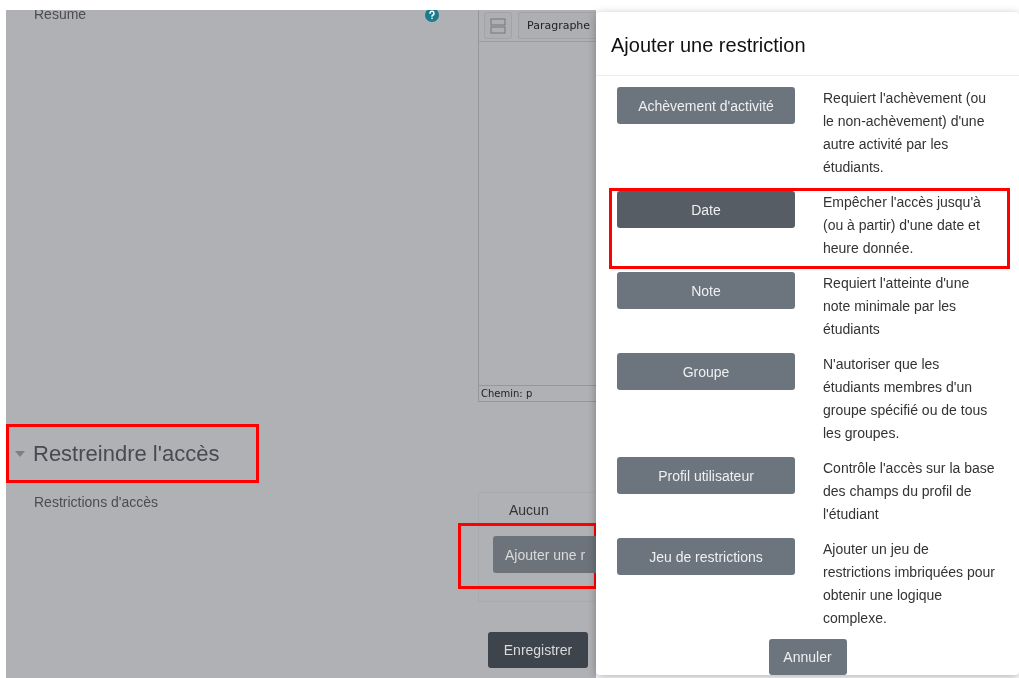 Image resolution: width=1019 pixels, height=678 pixels. What do you see at coordinates (706, 556) in the screenshot?
I see `restriction-type-button: Jeu de restrictions` at bounding box center [706, 556].